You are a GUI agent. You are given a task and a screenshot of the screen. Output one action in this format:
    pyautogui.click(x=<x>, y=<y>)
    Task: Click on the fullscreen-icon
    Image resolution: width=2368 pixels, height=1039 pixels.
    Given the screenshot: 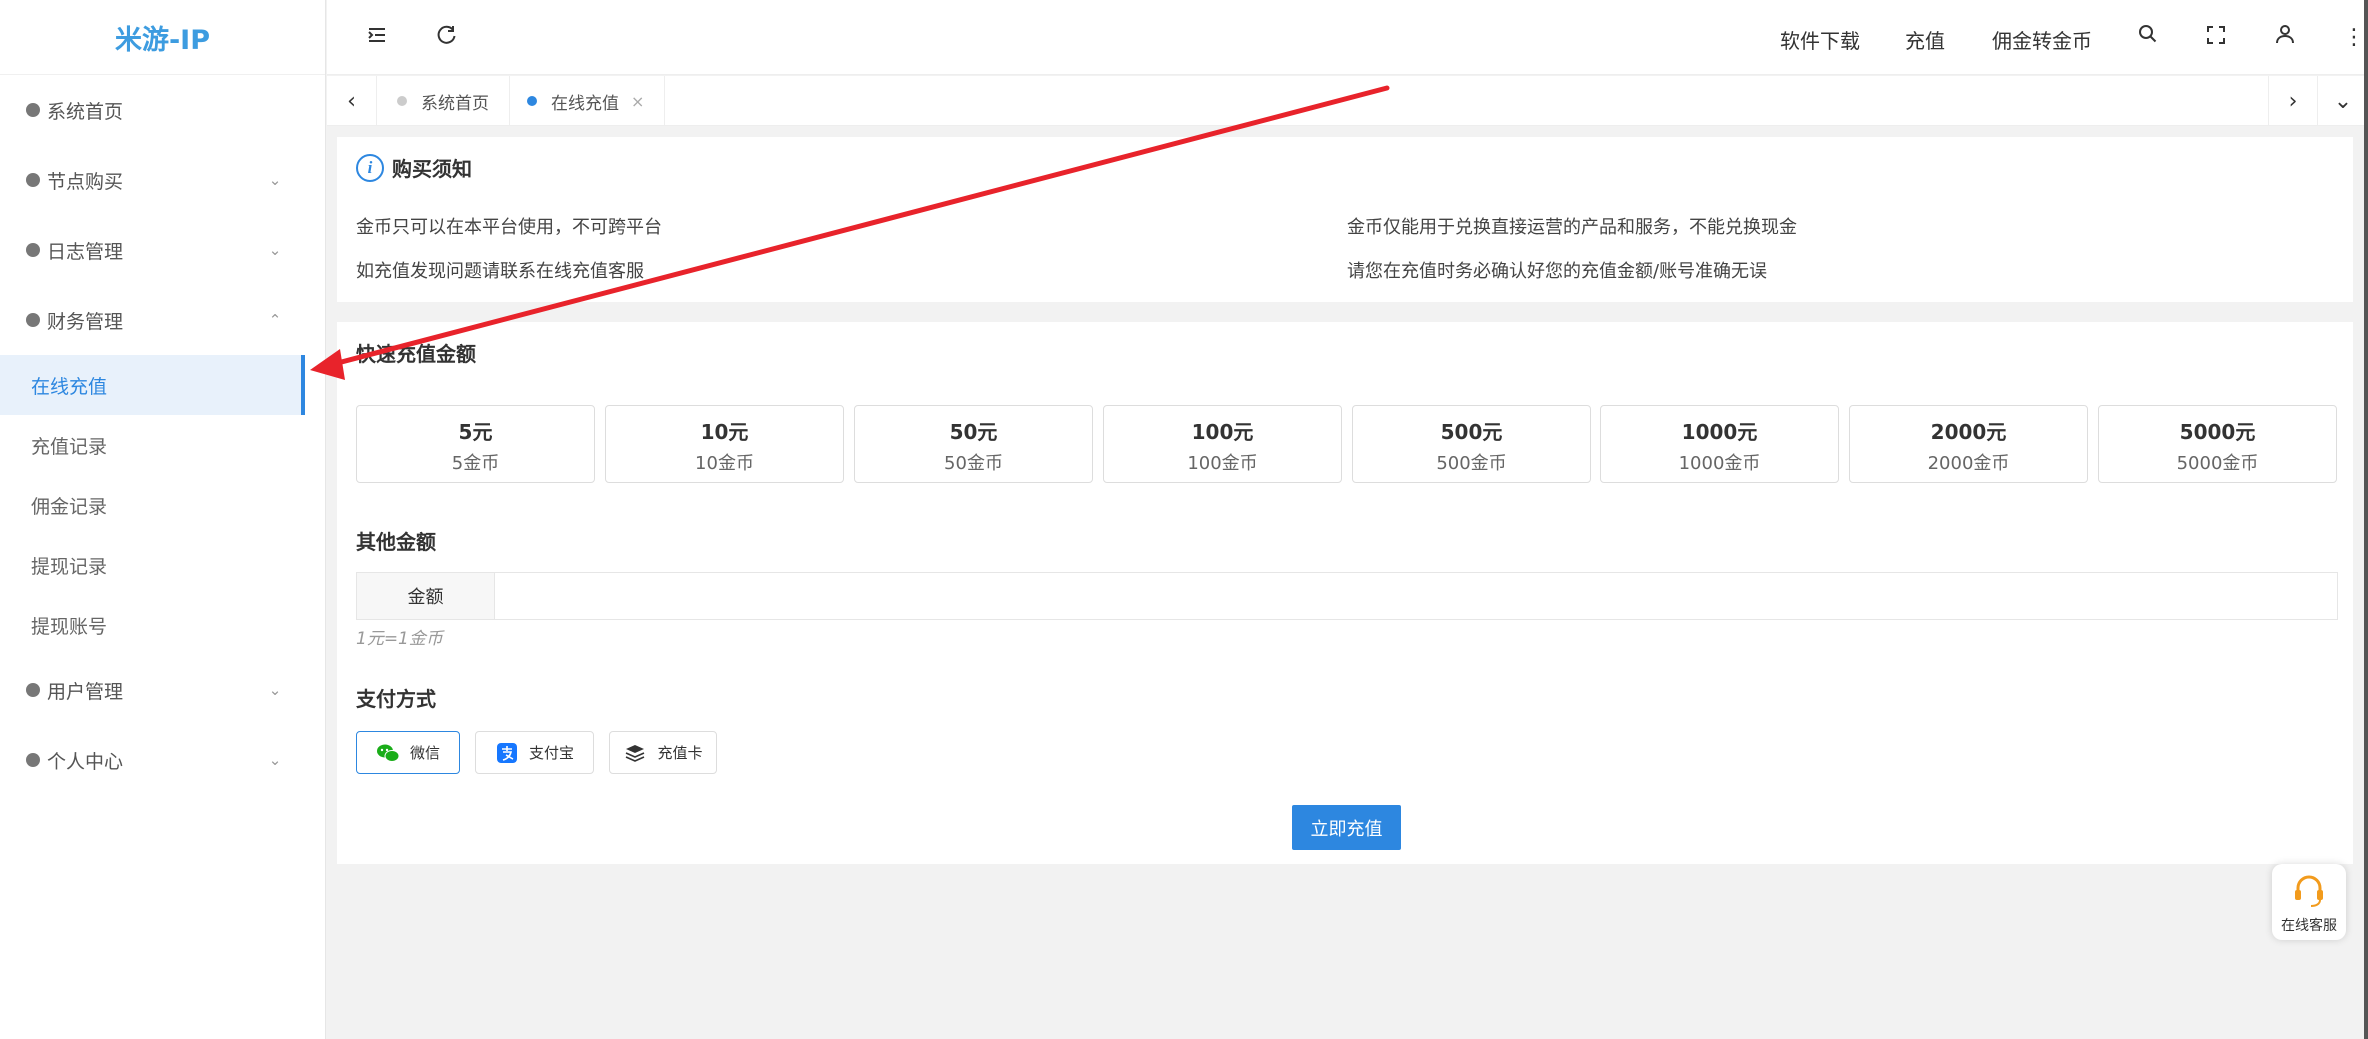 What is the action you would take?
    pyautogui.click(x=2216, y=38)
    